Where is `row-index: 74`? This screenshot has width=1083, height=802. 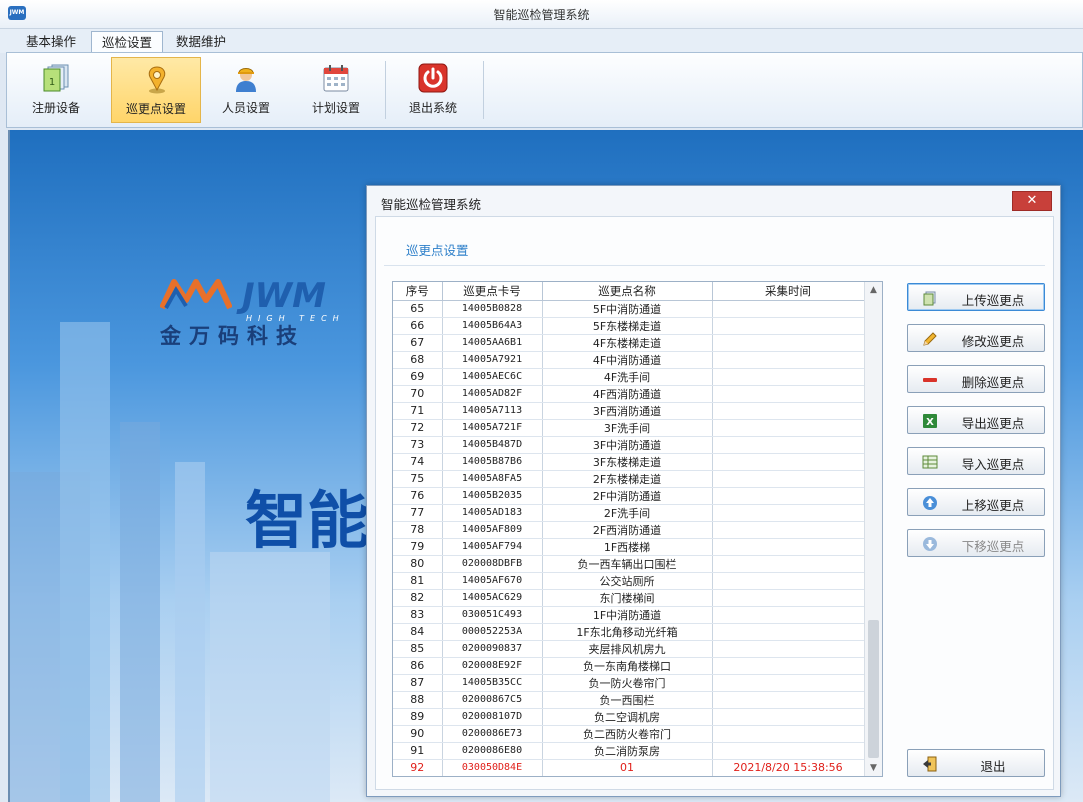
row-index: 74 is located at coordinates (418, 462).